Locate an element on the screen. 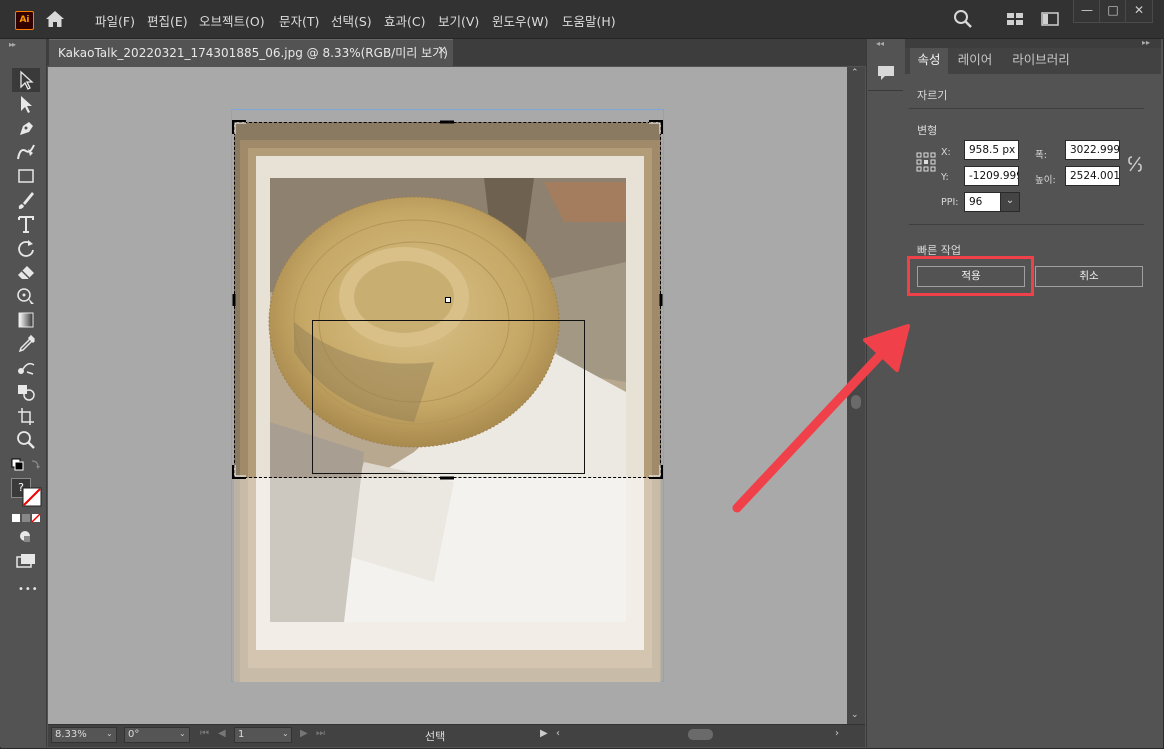 Image resolution: width=1164 pixels, height=749 pixels. transform-section-title: 변형 is located at coordinates (927, 130).